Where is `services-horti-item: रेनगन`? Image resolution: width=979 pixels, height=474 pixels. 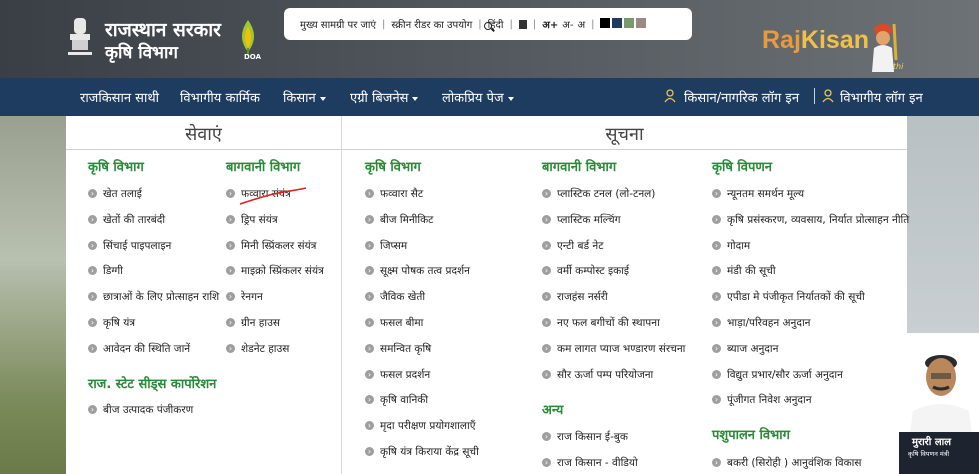 services-horti-item: रेनगन is located at coordinates (244, 297).